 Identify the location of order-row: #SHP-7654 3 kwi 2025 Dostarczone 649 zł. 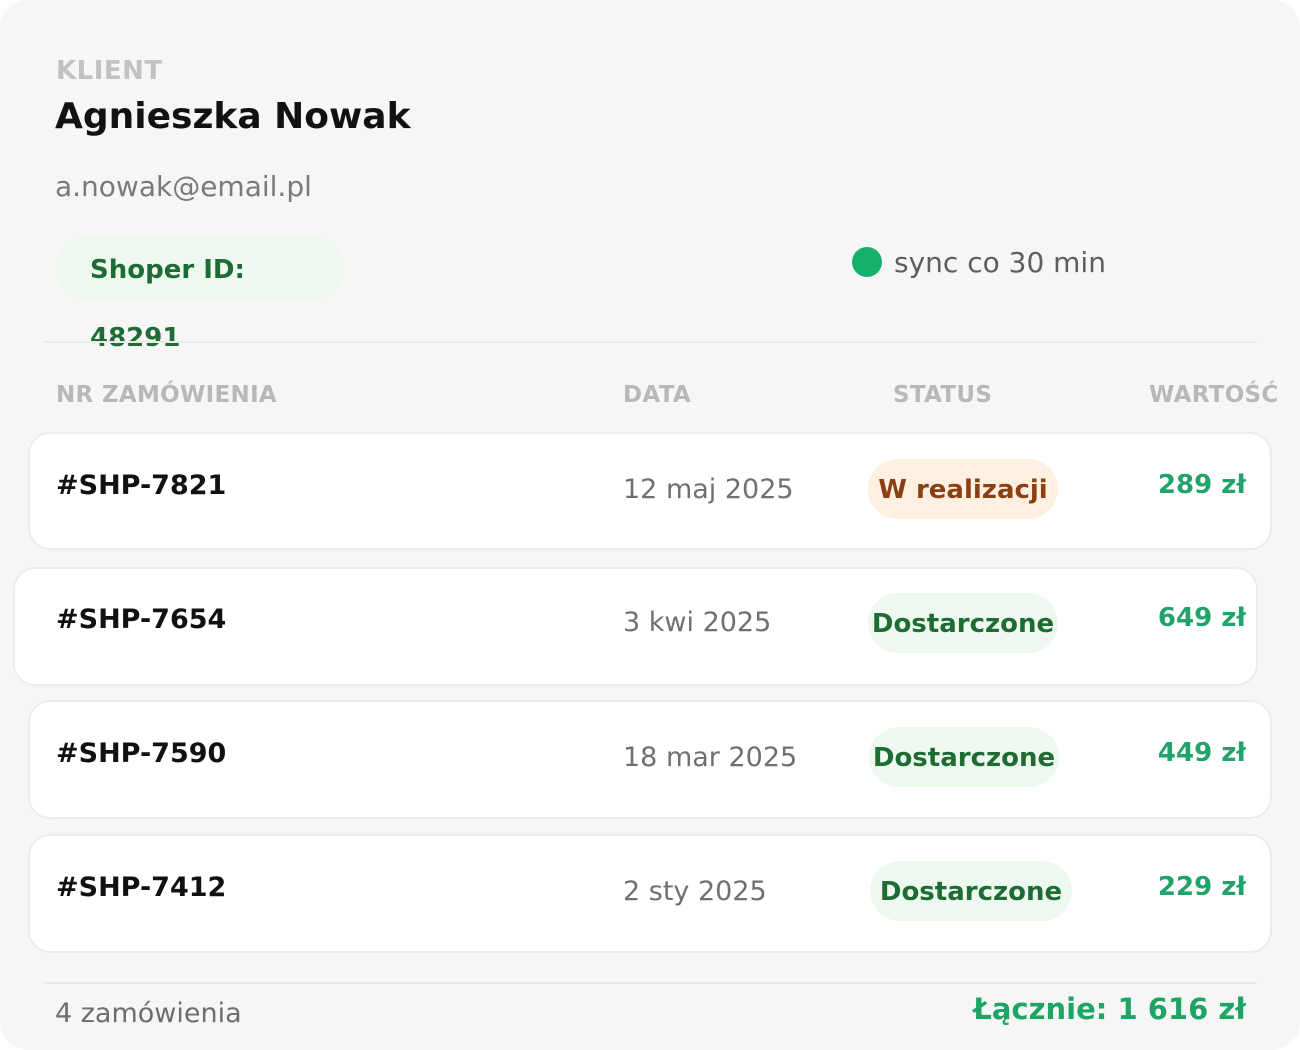
(635, 626).